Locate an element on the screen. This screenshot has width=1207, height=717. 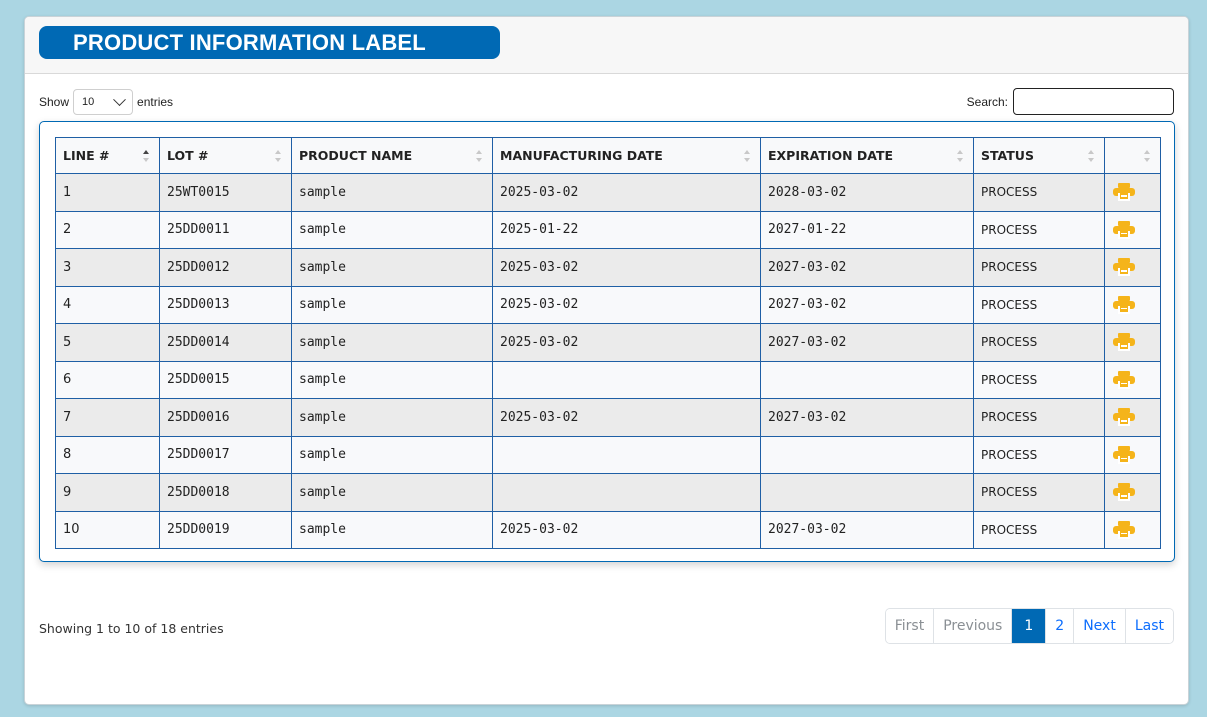
column-header-lot: LOT # is located at coordinates (225, 155).